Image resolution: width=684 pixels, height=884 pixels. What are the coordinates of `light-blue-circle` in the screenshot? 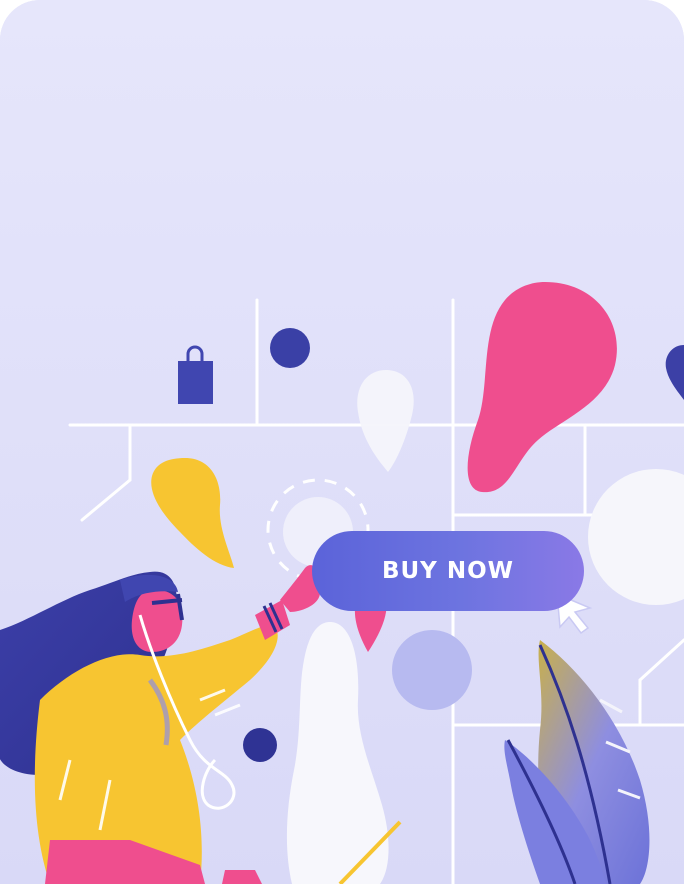 It's located at (432, 670).